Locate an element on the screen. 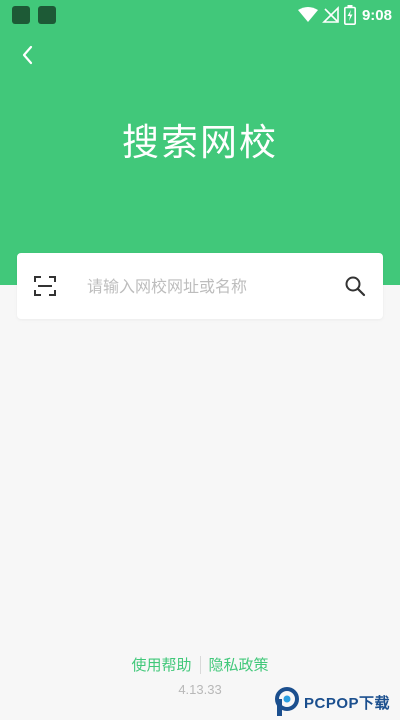 The width and height of the screenshot is (400, 720). privacy-policy-link: 隐私政策 is located at coordinates (239, 664).